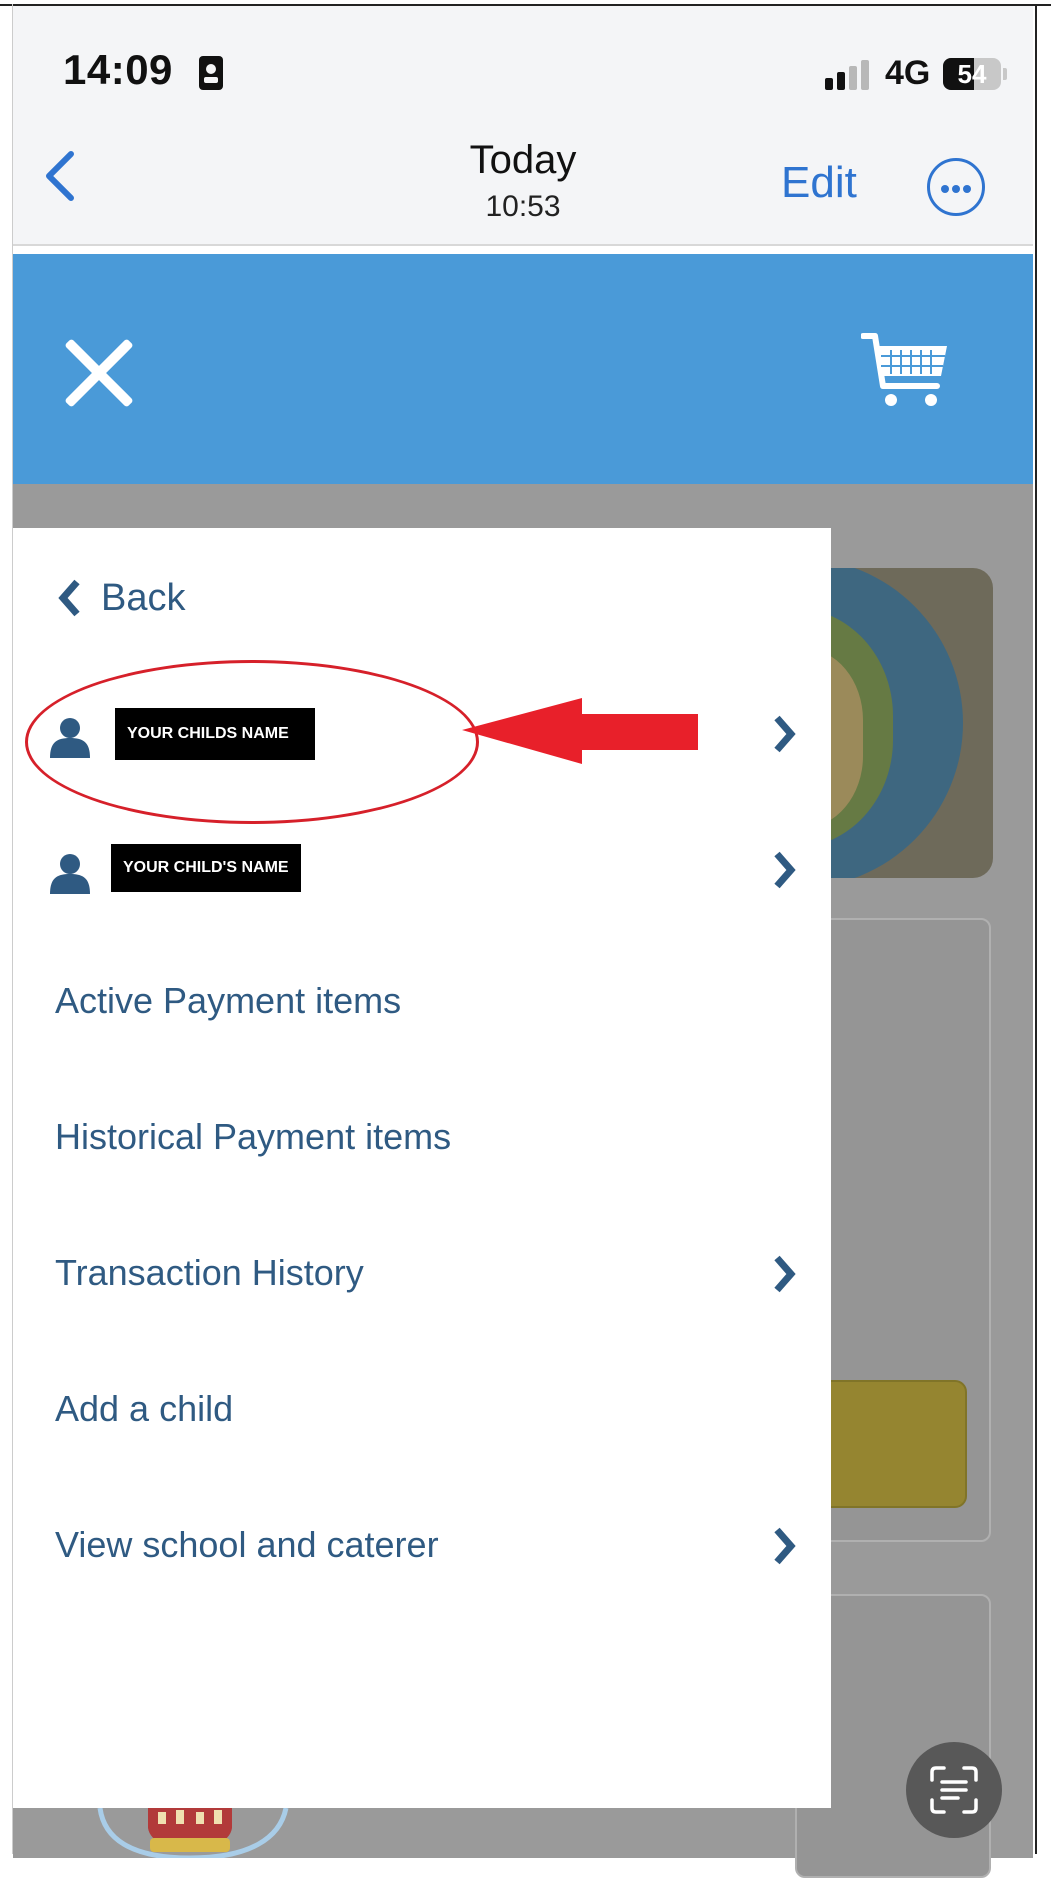  What do you see at coordinates (252, 742) in the screenshot?
I see `annotation-ellipse` at bounding box center [252, 742].